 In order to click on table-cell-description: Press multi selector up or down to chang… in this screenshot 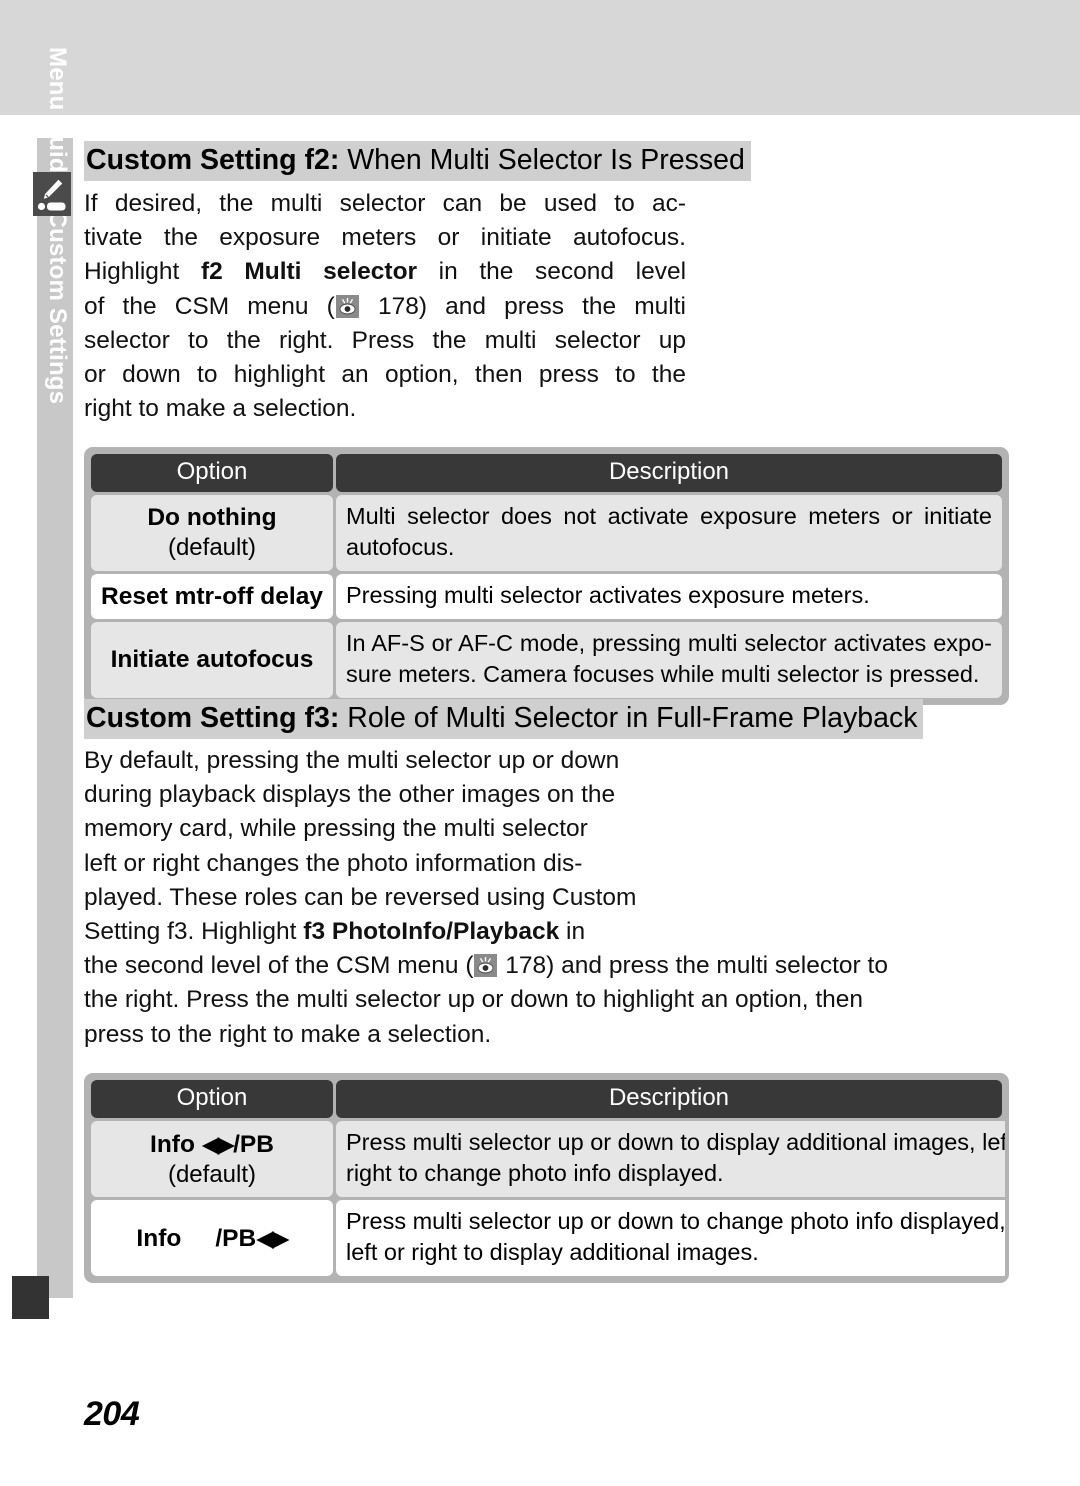, I will do `click(671, 1238)`.